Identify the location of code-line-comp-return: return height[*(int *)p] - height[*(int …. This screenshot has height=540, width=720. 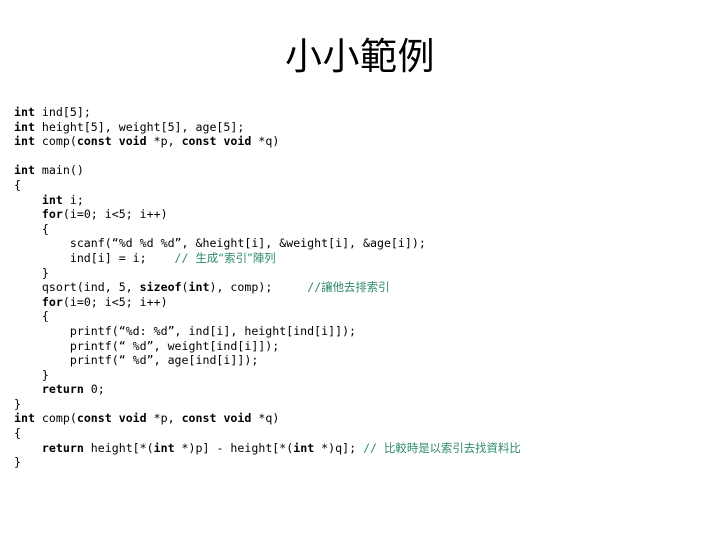
(367, 448).